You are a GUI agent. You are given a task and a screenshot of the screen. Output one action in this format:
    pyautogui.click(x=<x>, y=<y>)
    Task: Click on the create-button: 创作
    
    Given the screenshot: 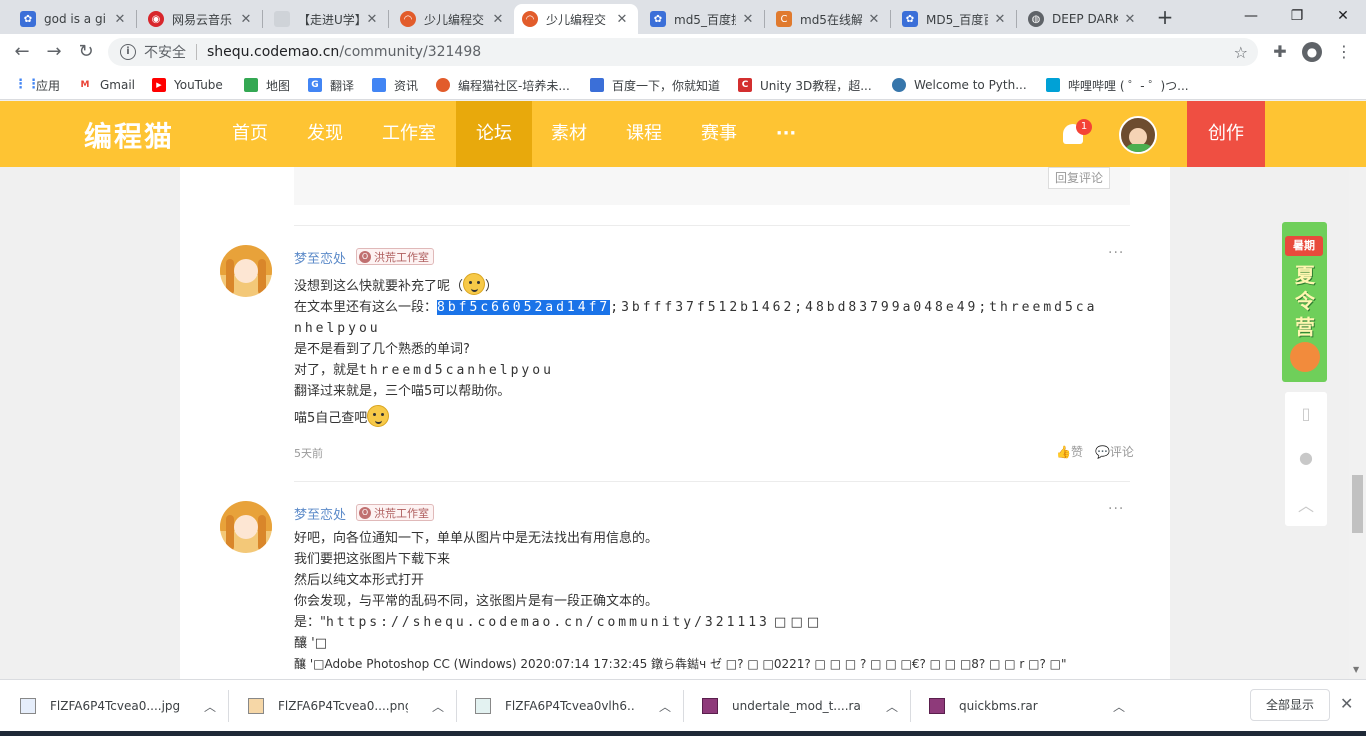 What is the action you would take?
    pyautogui.click(x=1226, y=134)
    